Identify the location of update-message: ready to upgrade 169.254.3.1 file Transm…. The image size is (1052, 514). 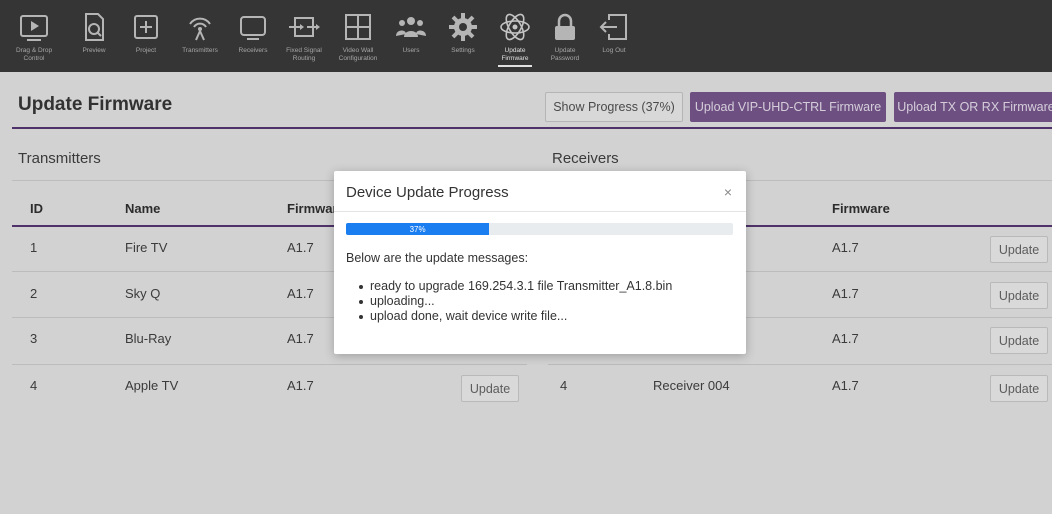
(515, 286).